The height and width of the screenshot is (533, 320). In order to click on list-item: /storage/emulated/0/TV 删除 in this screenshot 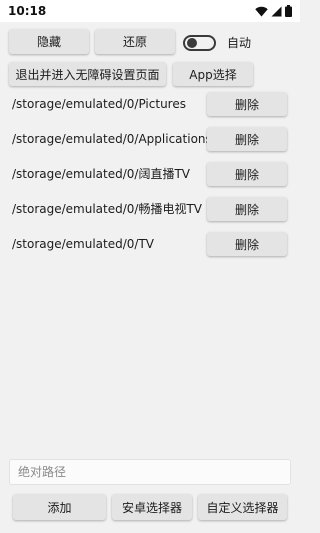, I will do `click(150, 244)`.